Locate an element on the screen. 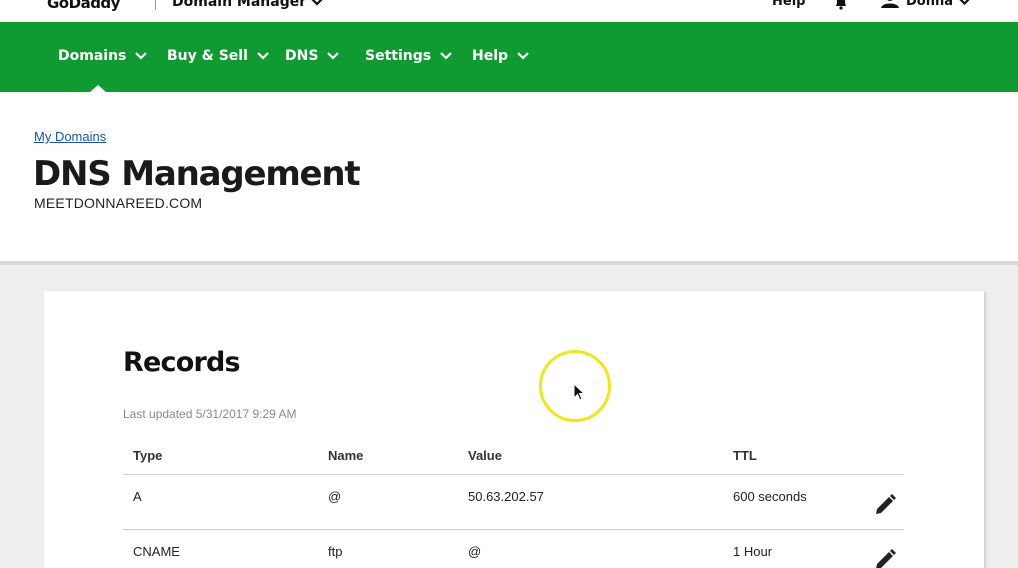 Image resolution: width=1018 pixels, height=568 pixels. column-header-value: Value is located at coordinates (485, 455).